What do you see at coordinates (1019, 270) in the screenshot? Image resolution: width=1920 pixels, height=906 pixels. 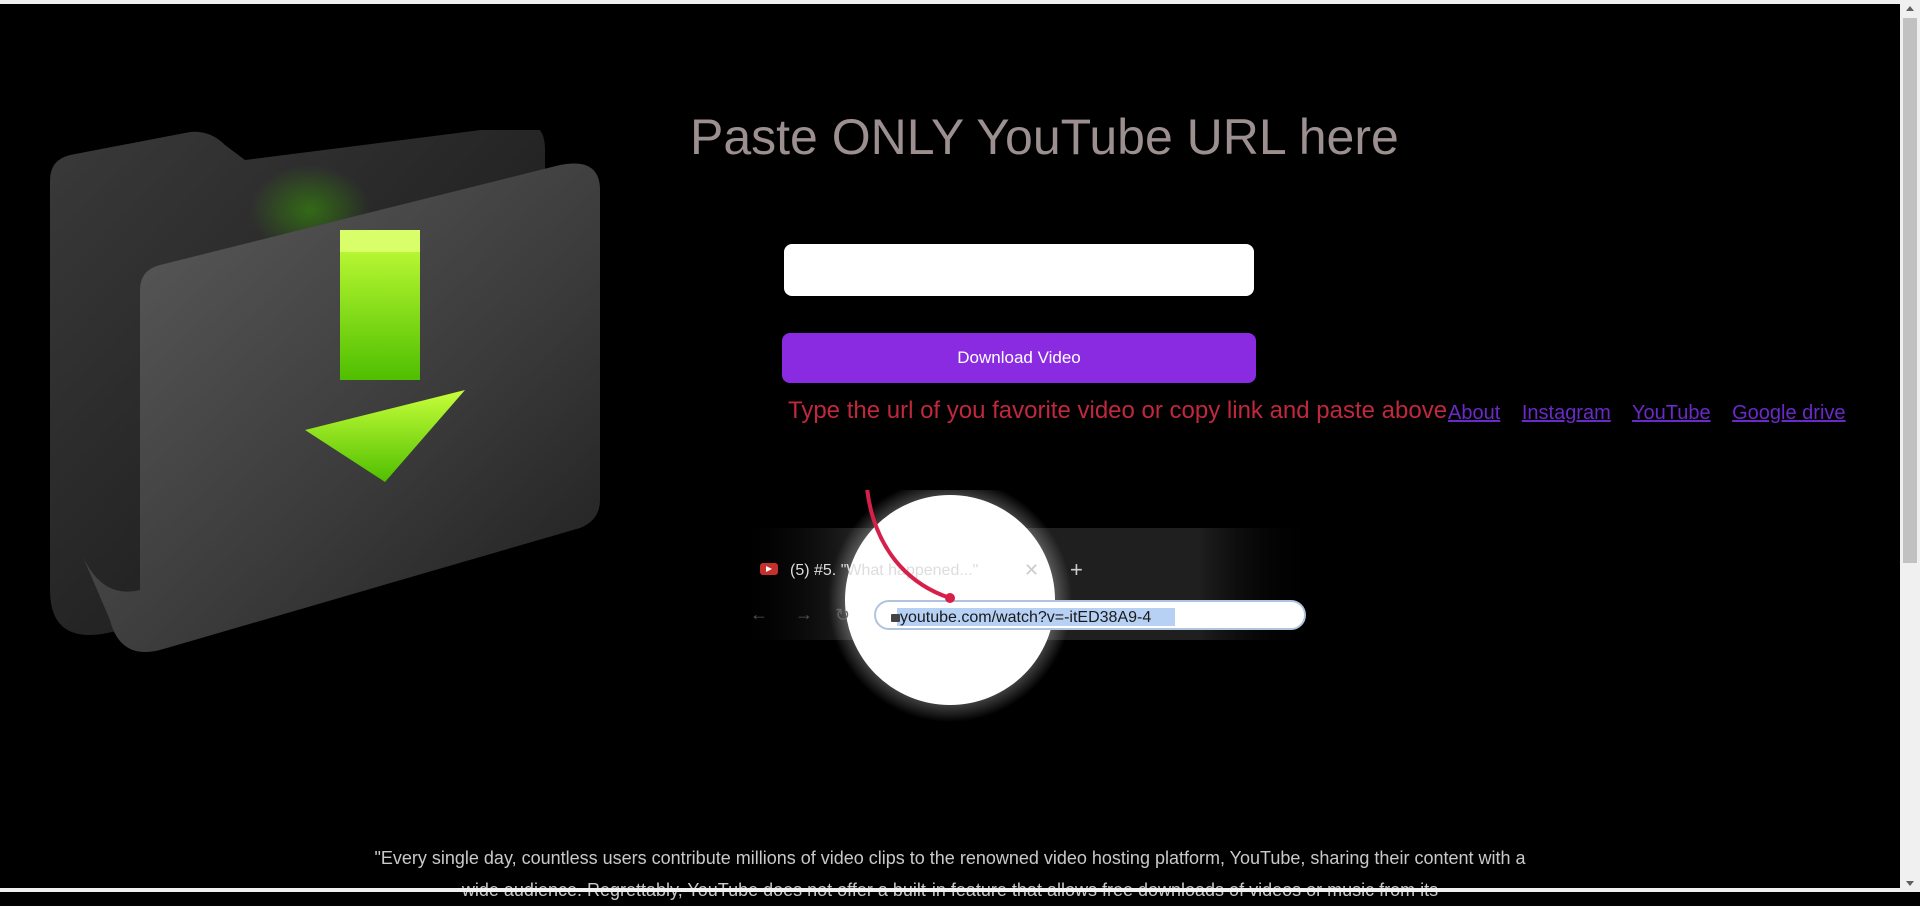 I see `url-input` at bounding box center [1019, 270].